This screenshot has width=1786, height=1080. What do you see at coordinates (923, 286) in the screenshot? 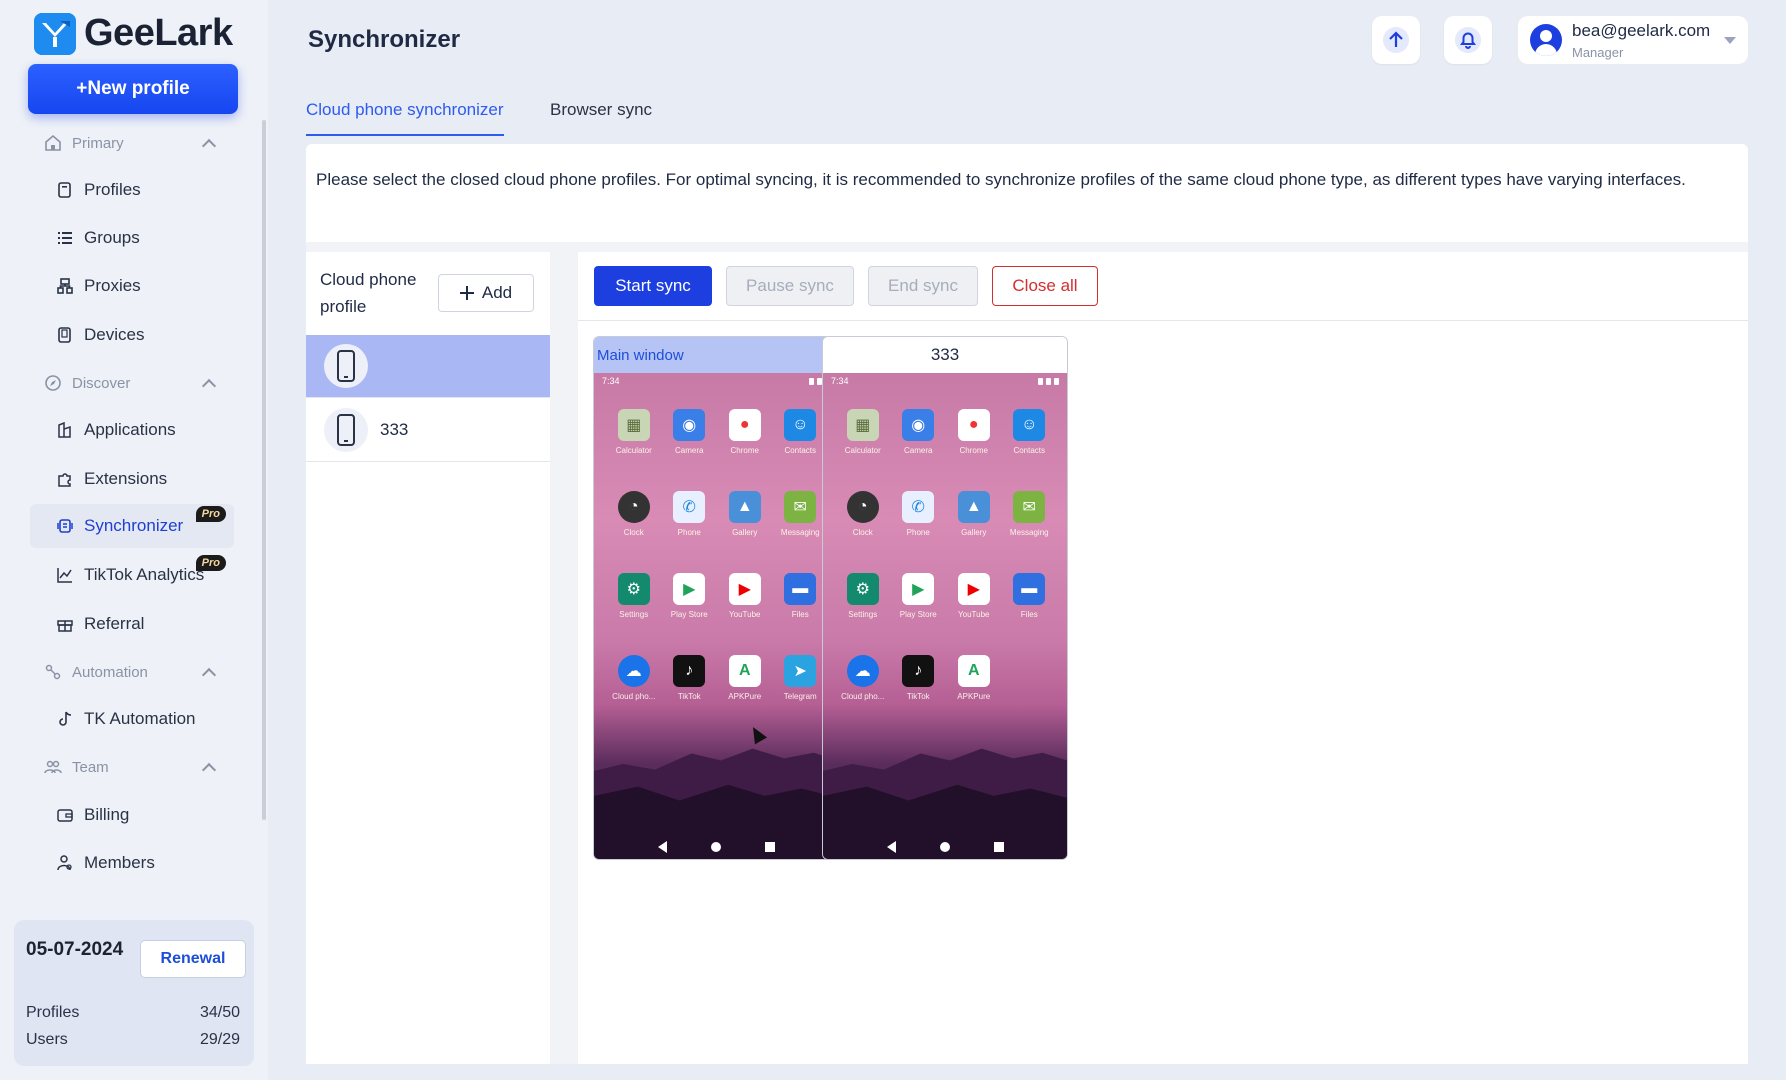
I see `end-sync-button: End sync` at bounding box center [923, 286].